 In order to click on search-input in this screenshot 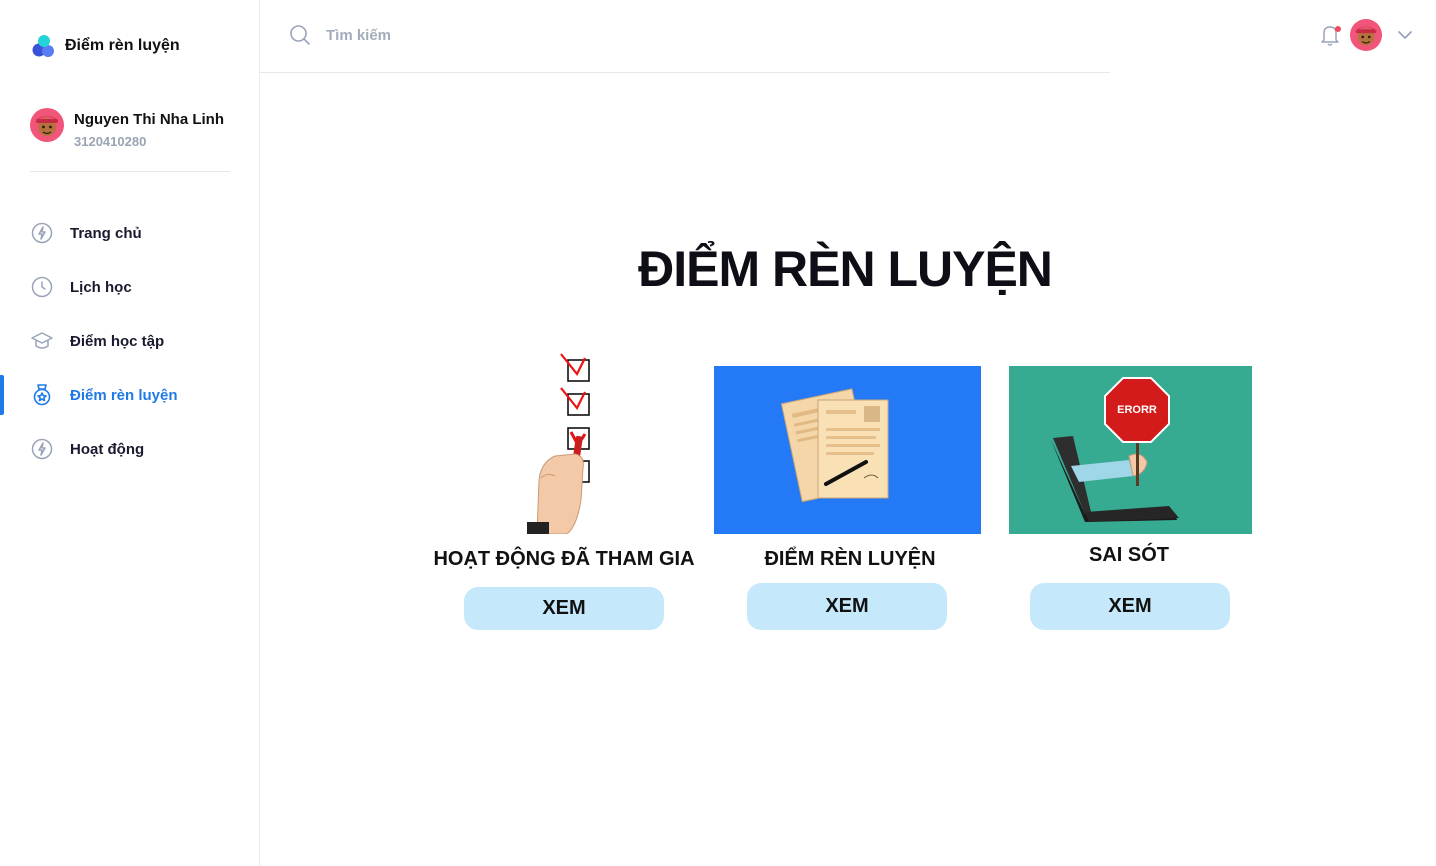, I will do `click(476, 35)`.